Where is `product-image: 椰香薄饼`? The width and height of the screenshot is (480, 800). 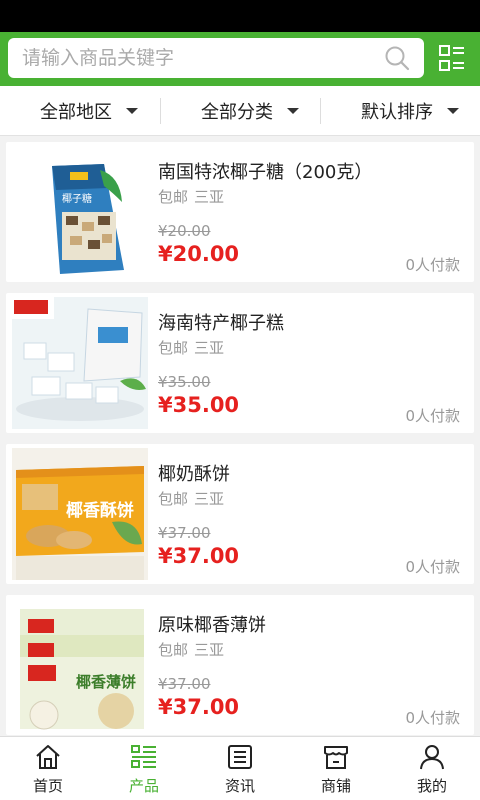
product-image: 椰香薄饼 is located at coordinates (80, 665).